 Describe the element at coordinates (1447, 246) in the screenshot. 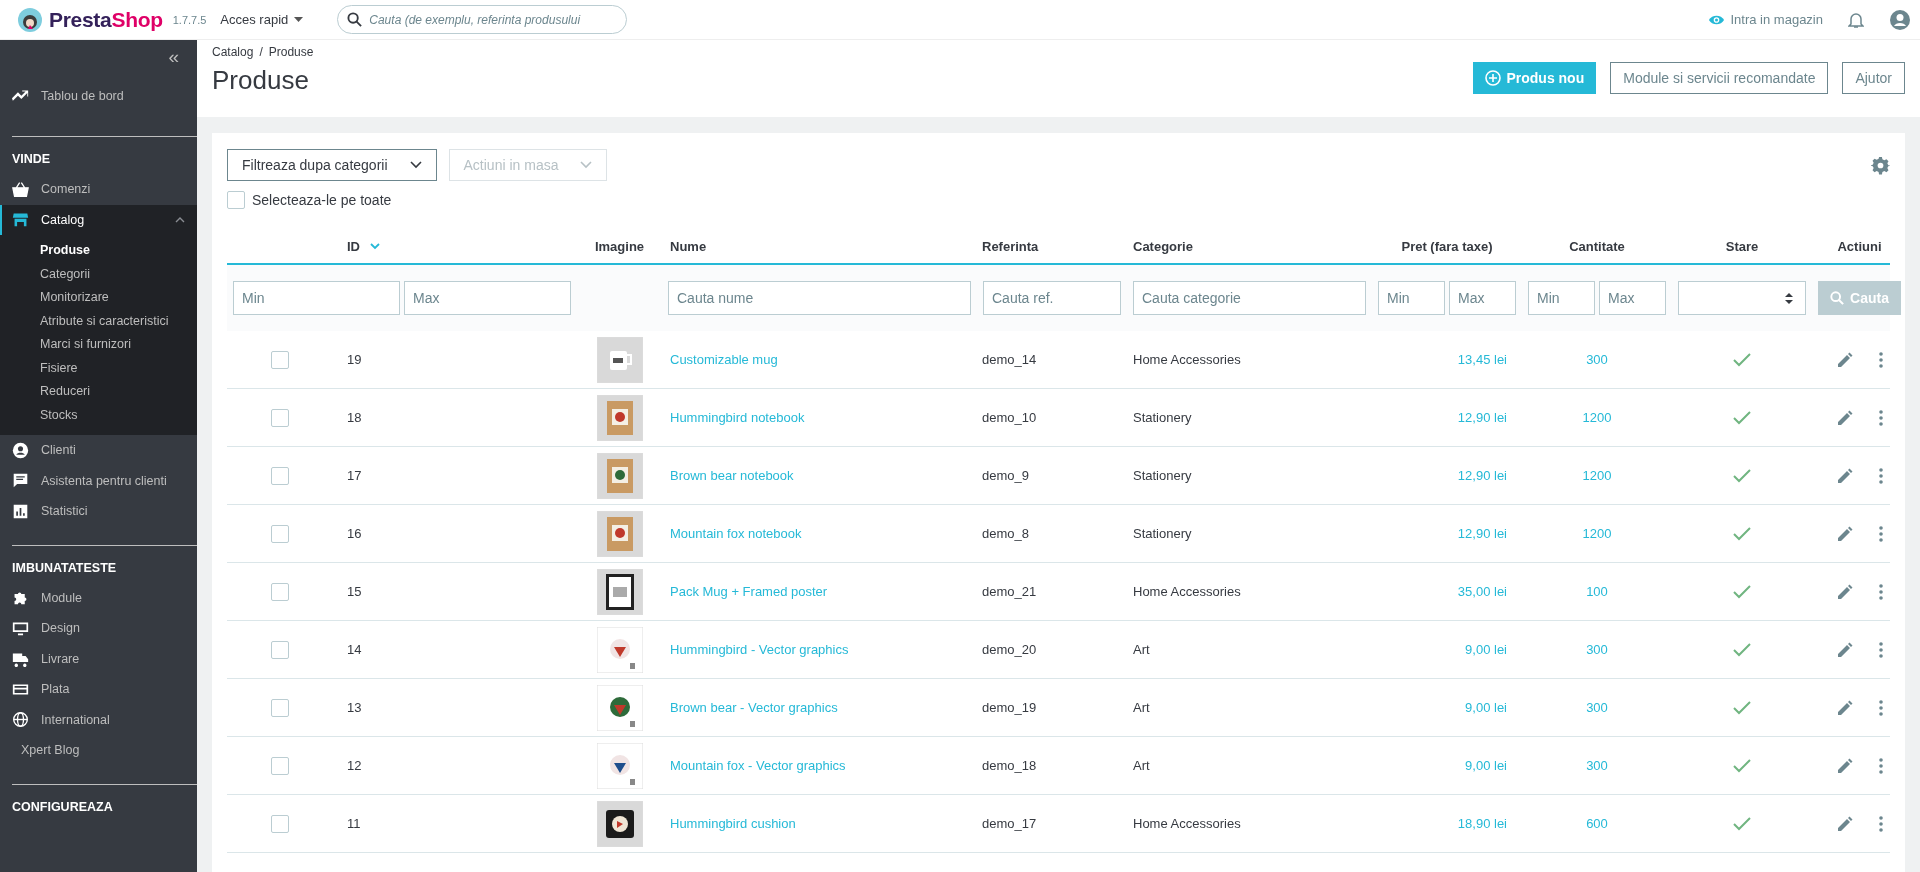

I see `column-header: Pret (fara taxe)` at that location.